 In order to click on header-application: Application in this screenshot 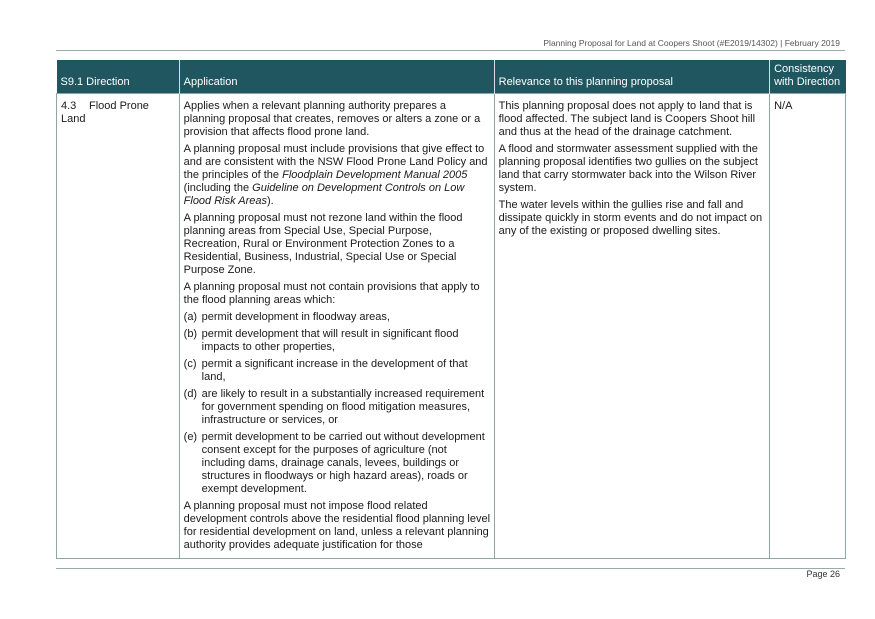, I will do `click(337, 77)`.